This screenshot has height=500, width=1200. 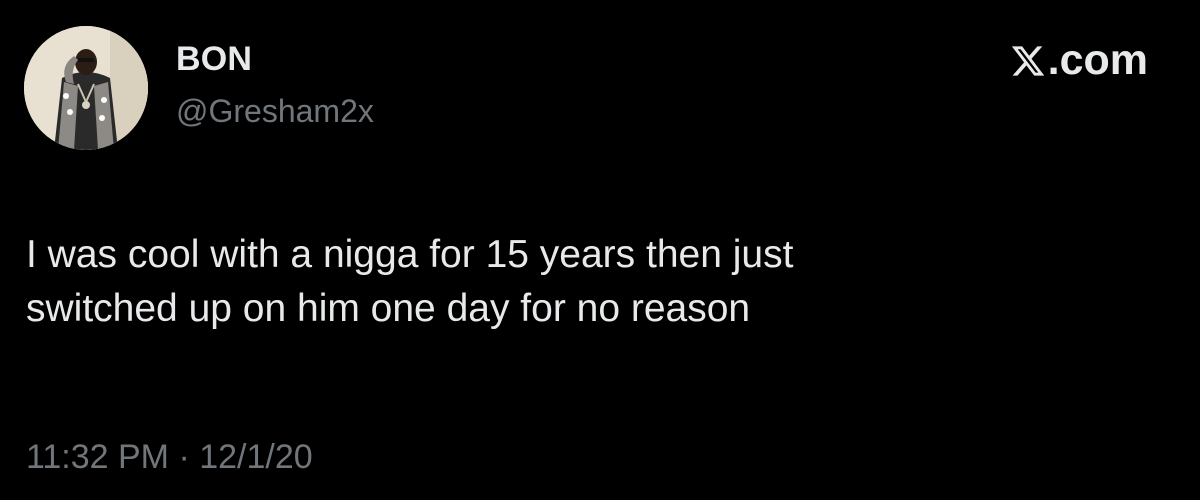 I want to click on brand-domain-label: .com, so click(x=1097, y=60).